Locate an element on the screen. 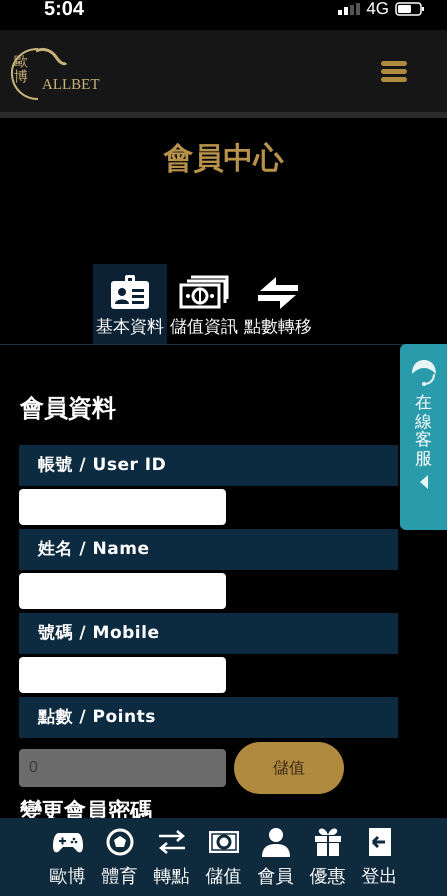 The height and width of the screenshot is (896, 447). field-label: 號碼 / Mobile is located at coordinates (208, 633).